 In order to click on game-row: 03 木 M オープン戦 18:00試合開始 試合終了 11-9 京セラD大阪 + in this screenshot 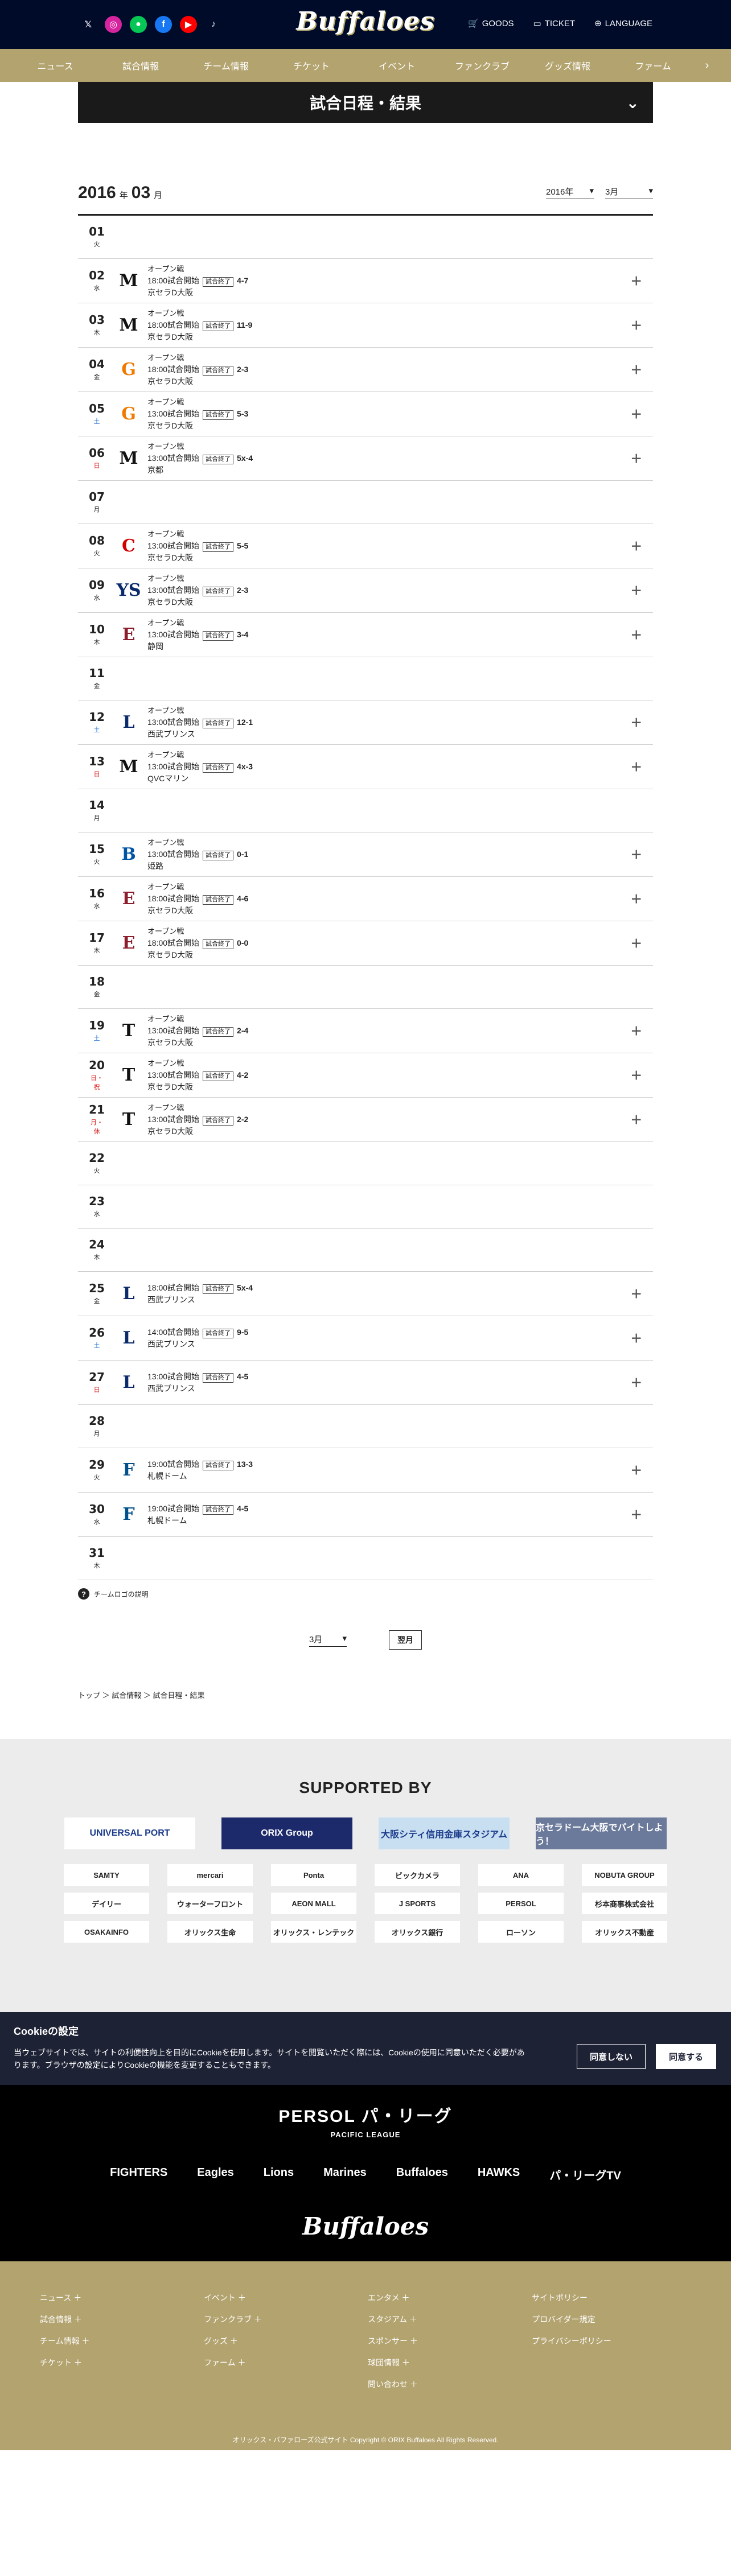, I will do `click(365, 325)`.